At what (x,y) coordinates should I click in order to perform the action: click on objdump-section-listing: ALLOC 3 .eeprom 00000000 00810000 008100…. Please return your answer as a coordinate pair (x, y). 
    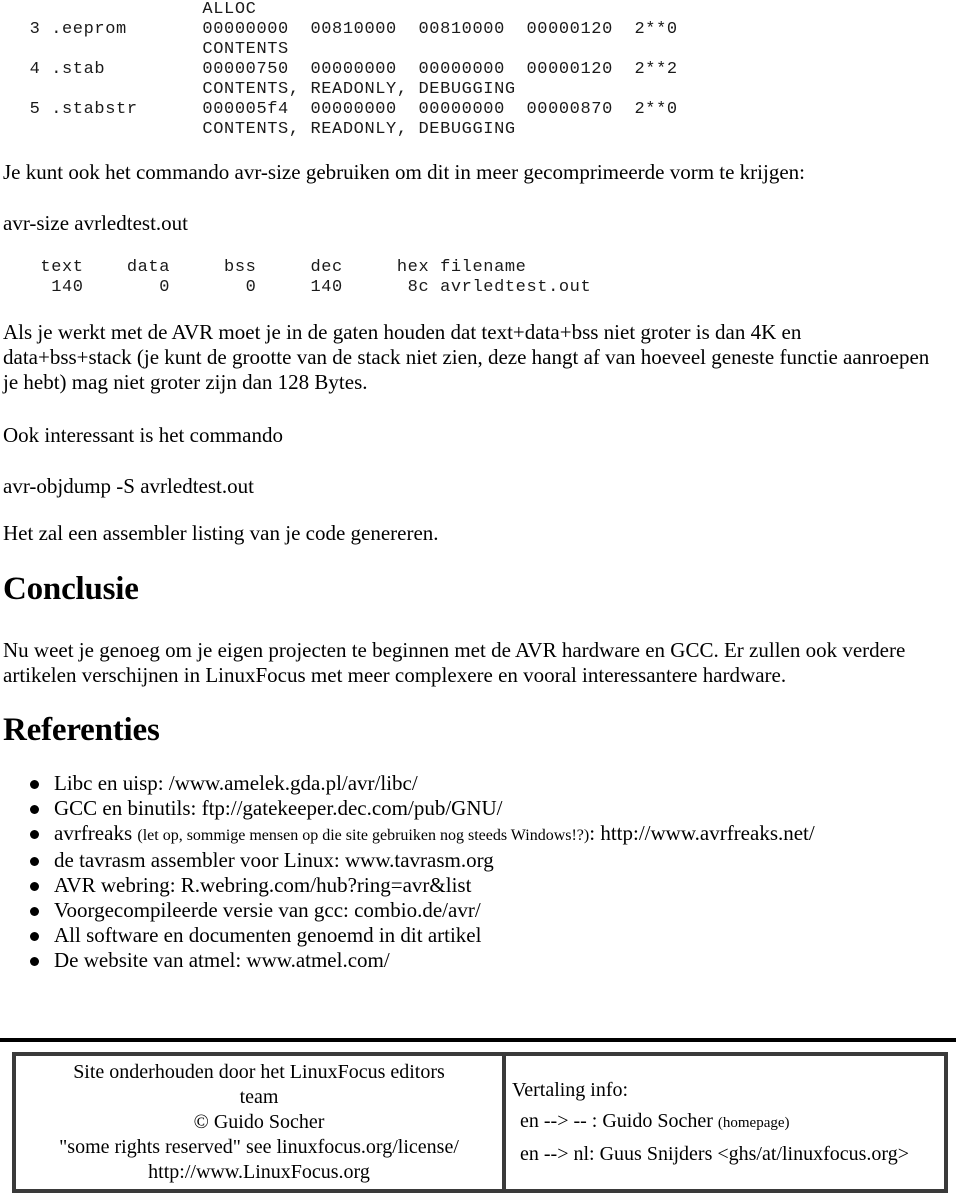
    Looking at the image, I should click on (353, 69).